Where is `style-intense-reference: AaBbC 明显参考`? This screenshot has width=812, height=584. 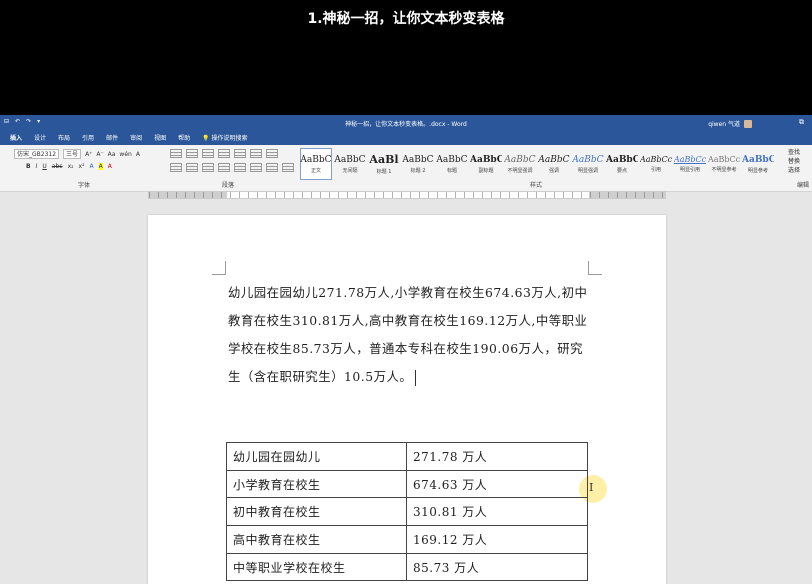
style-intense-reference: AaBbC 明显参考 is located at coordinates (758, 164).